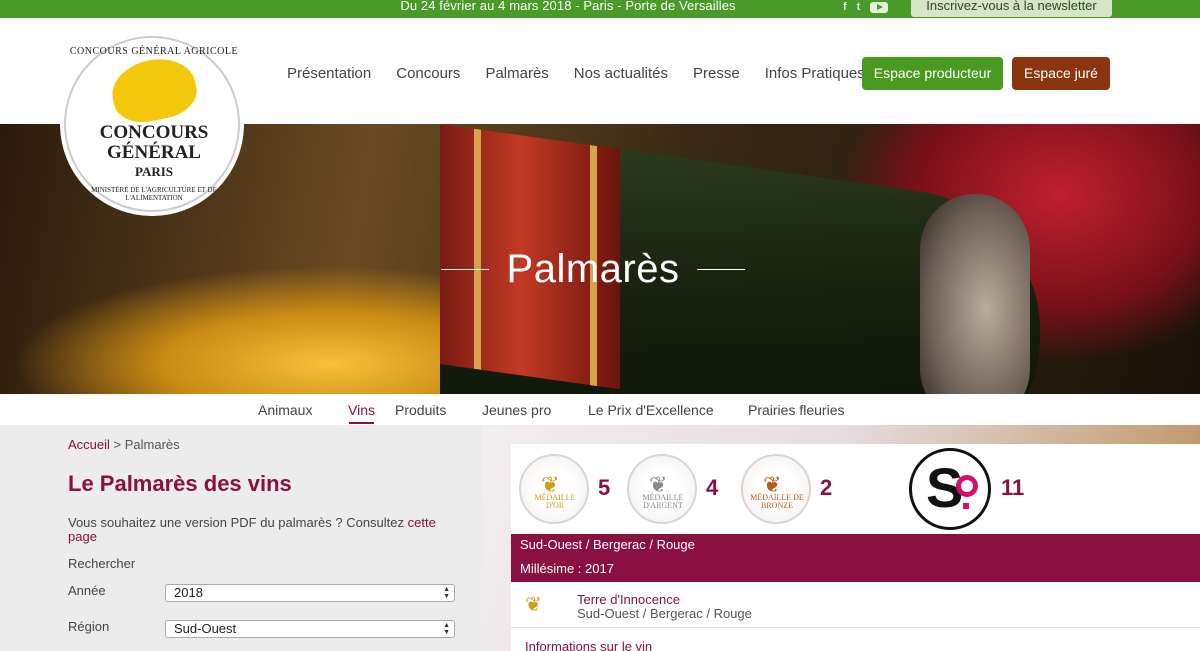  I want to click on so-count: 11, so click(1013, 487).